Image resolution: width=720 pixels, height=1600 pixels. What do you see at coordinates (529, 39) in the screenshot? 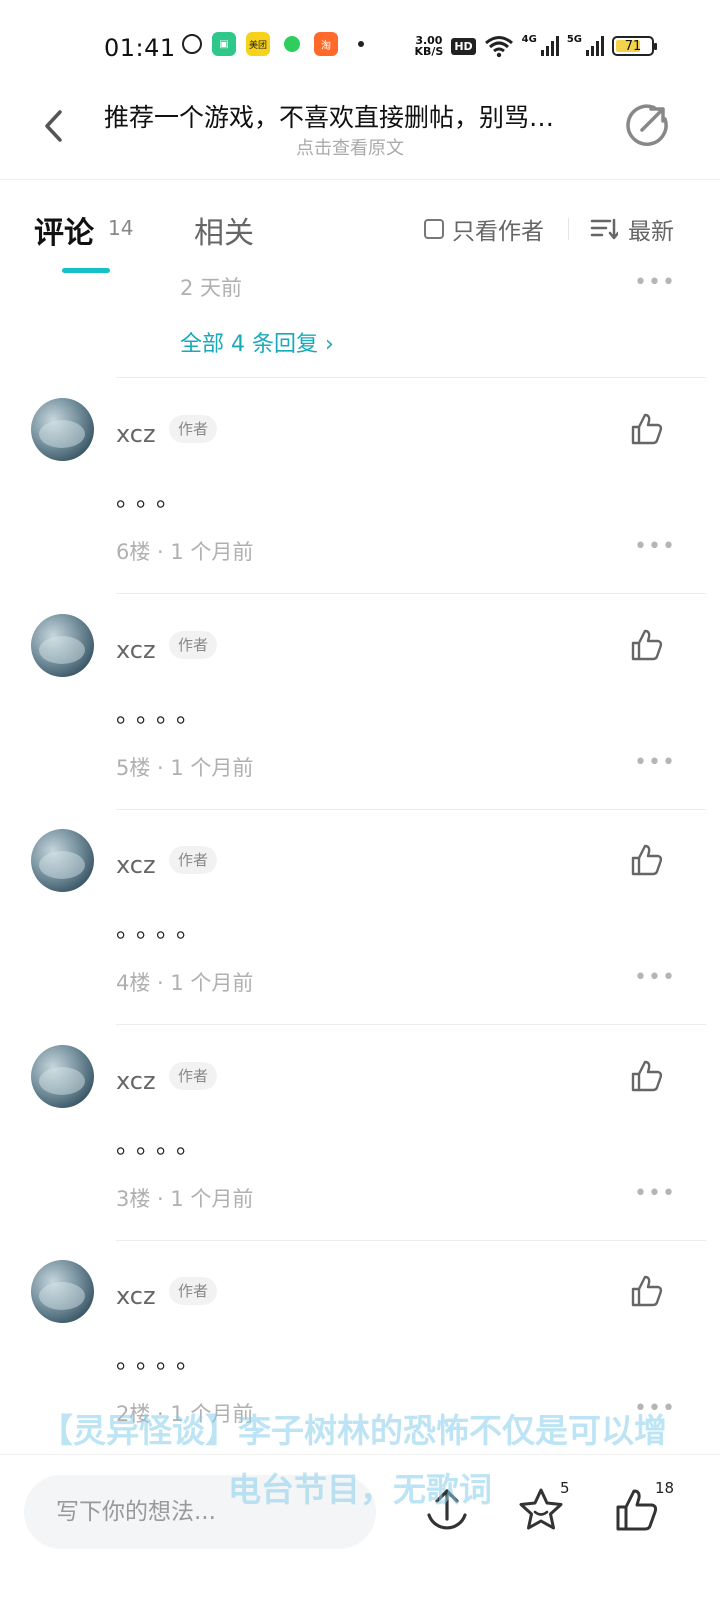
I see `network-4g-label: 4G` at bounding box center [529, 39].